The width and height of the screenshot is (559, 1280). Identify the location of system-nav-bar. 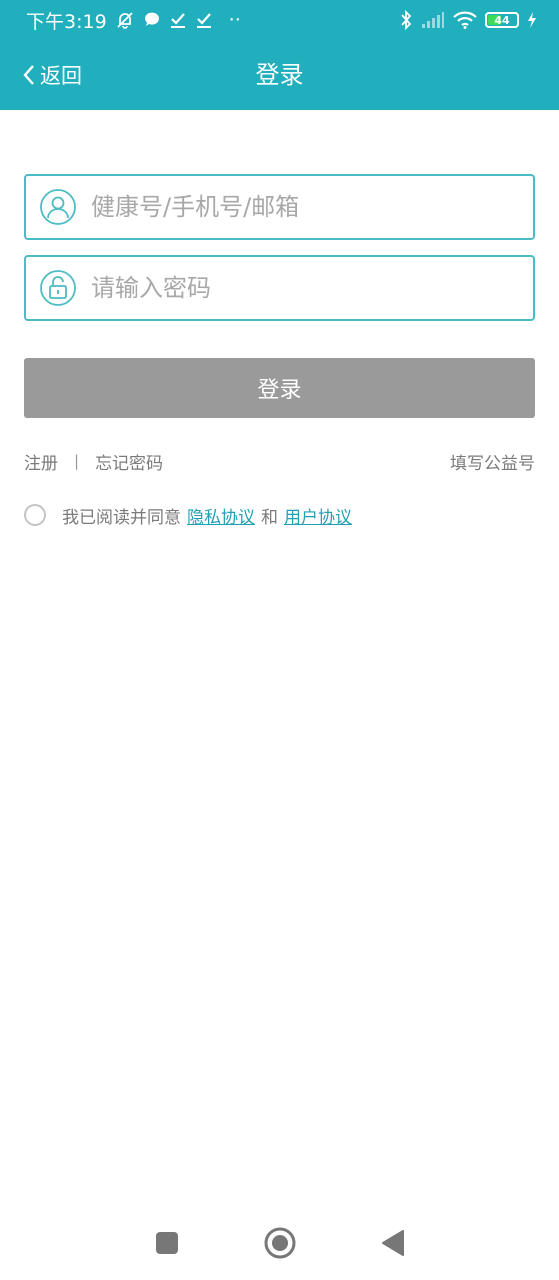
(279, 1245).